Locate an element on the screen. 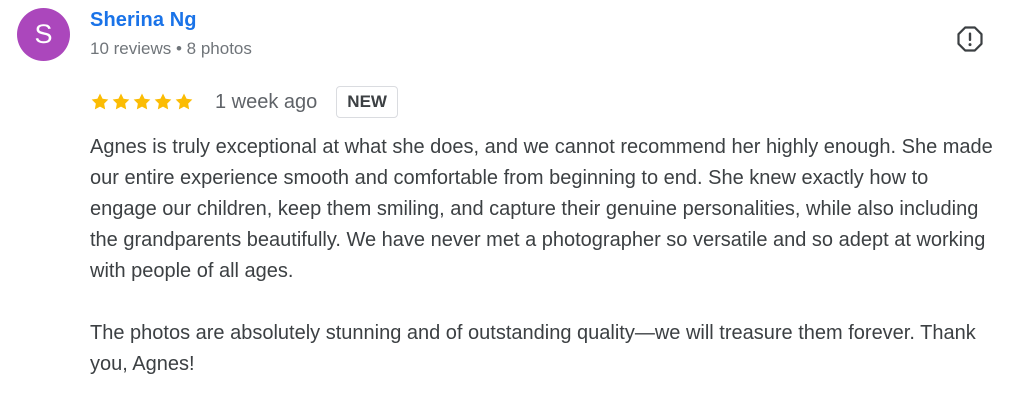 The height and width of the screenshot is (401, 1024). report-review-button is located at coordinates (970, 39).